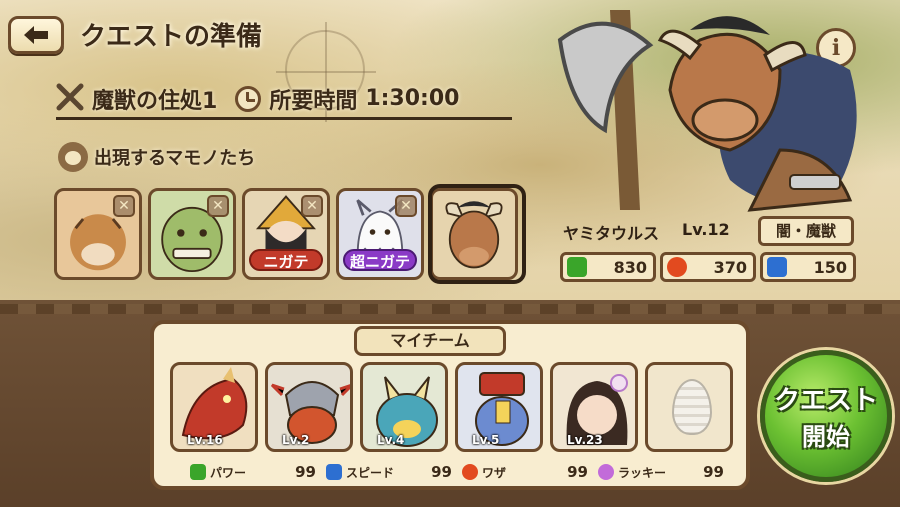 This screenshot has width=900, height=507. I want to click on monster-card-helmet-warrior: ✕ ニガテ, so click(286, 234).